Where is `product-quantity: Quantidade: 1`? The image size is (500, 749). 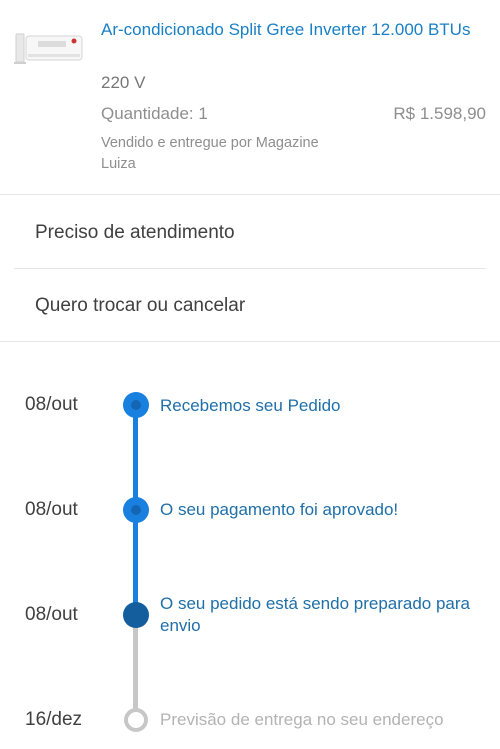 product-quantity: Quantidade: 1 is located at coordinates (154, 113).